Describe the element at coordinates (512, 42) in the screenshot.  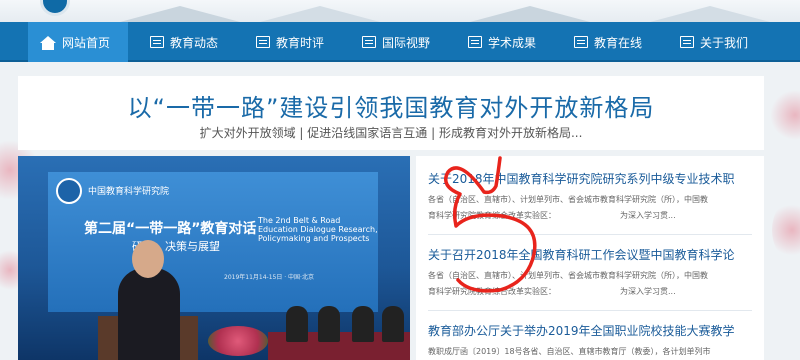
I see `nav-label: 学术成果` at that location.